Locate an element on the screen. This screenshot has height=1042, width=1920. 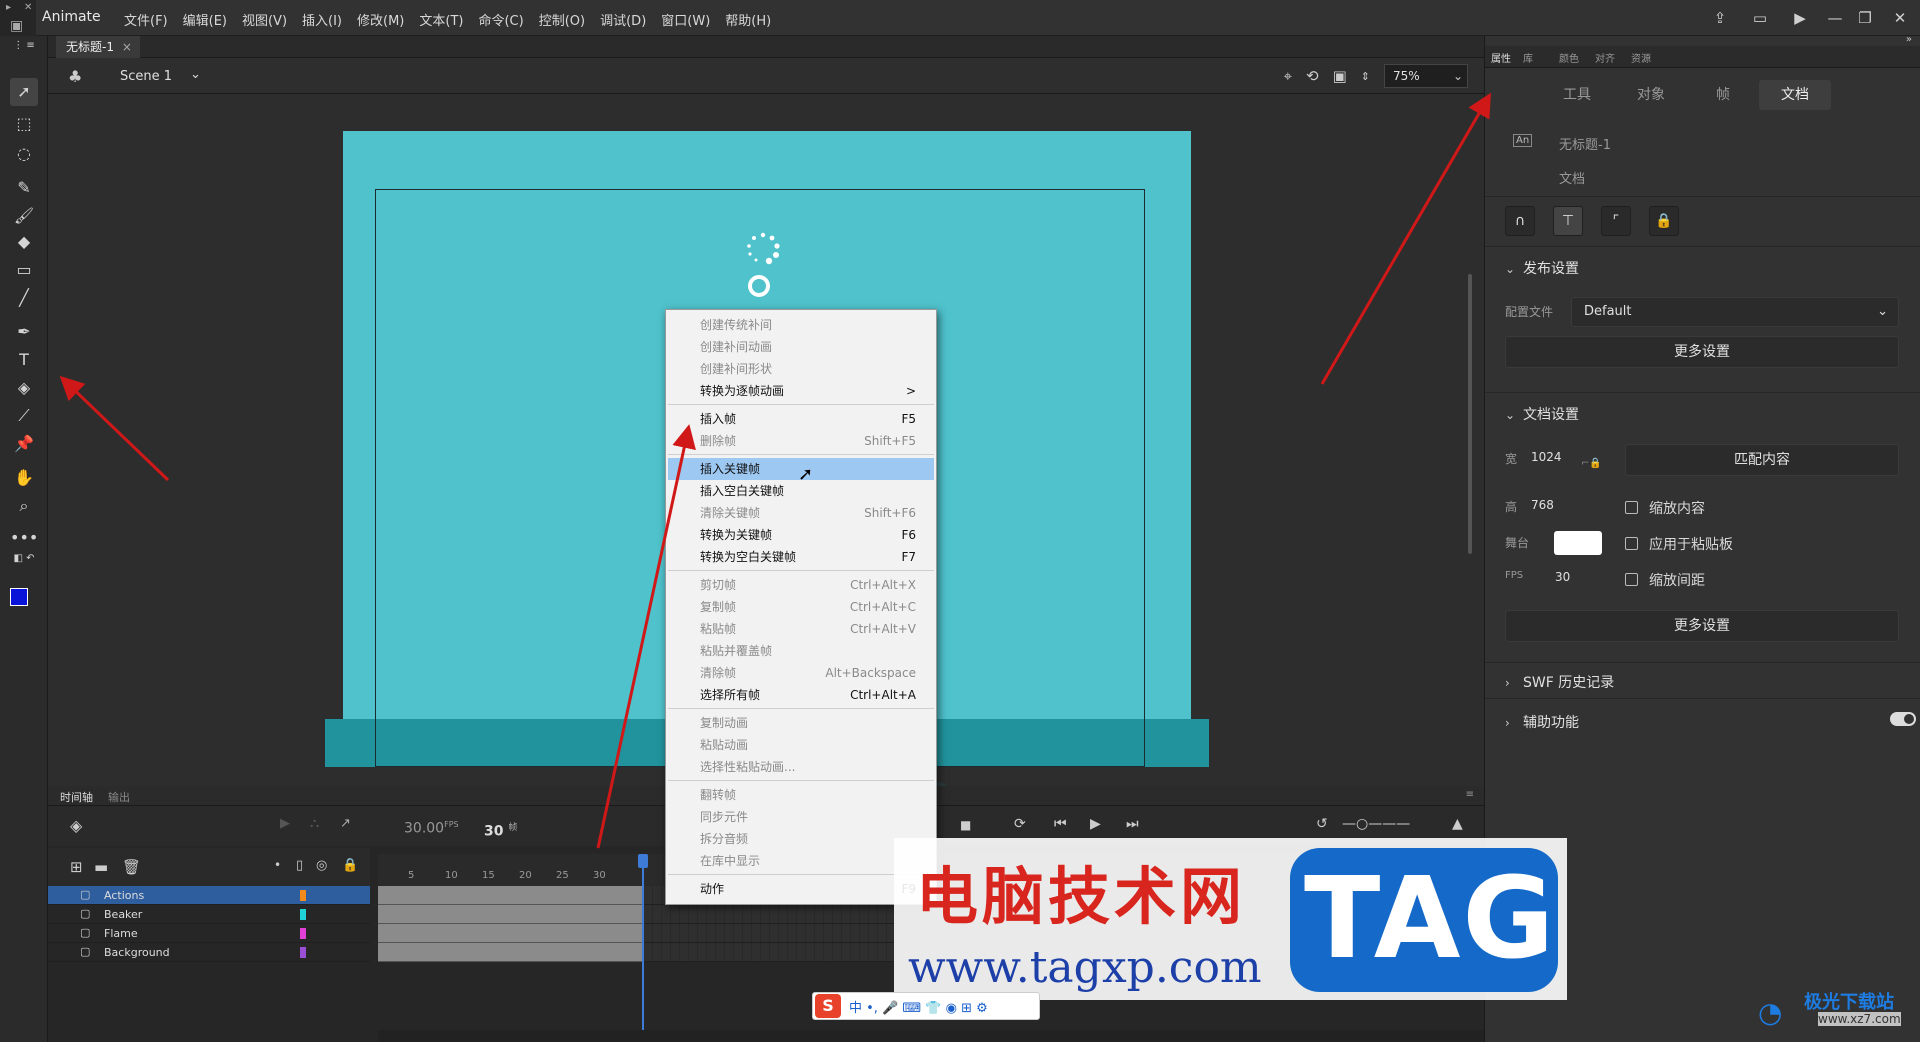
document-settings-header: ⌄ 文档设置 is located at coordinates (1542, 414).